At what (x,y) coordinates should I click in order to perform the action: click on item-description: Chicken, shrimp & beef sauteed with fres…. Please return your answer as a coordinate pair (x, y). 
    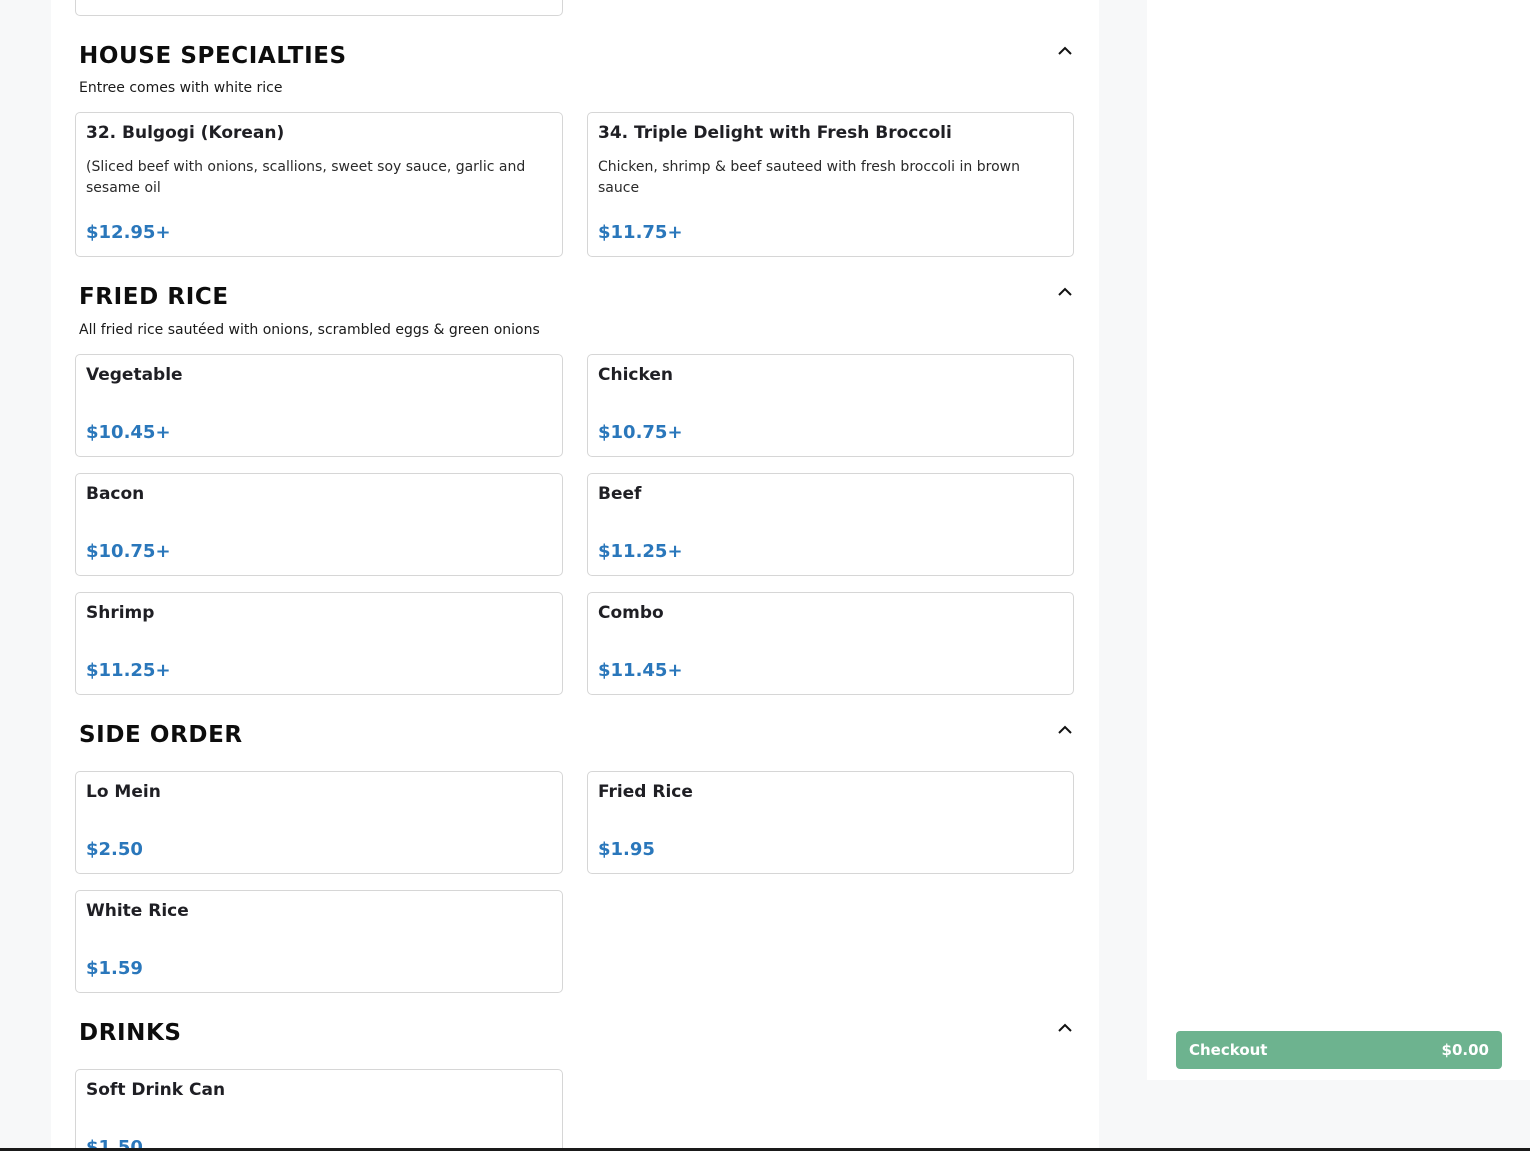
    Looking at the image, I should click on (809, 177).